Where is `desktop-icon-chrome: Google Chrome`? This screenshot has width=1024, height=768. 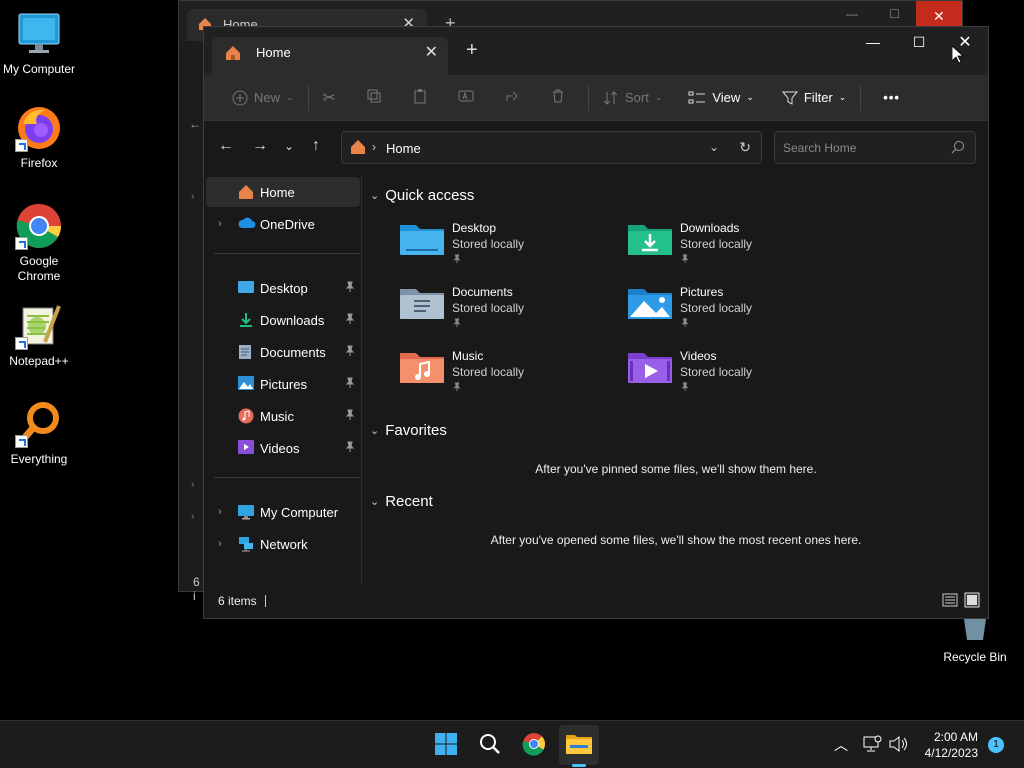 desktop-icon-chrome: Google Chrome is located at coordinates (39, 243).